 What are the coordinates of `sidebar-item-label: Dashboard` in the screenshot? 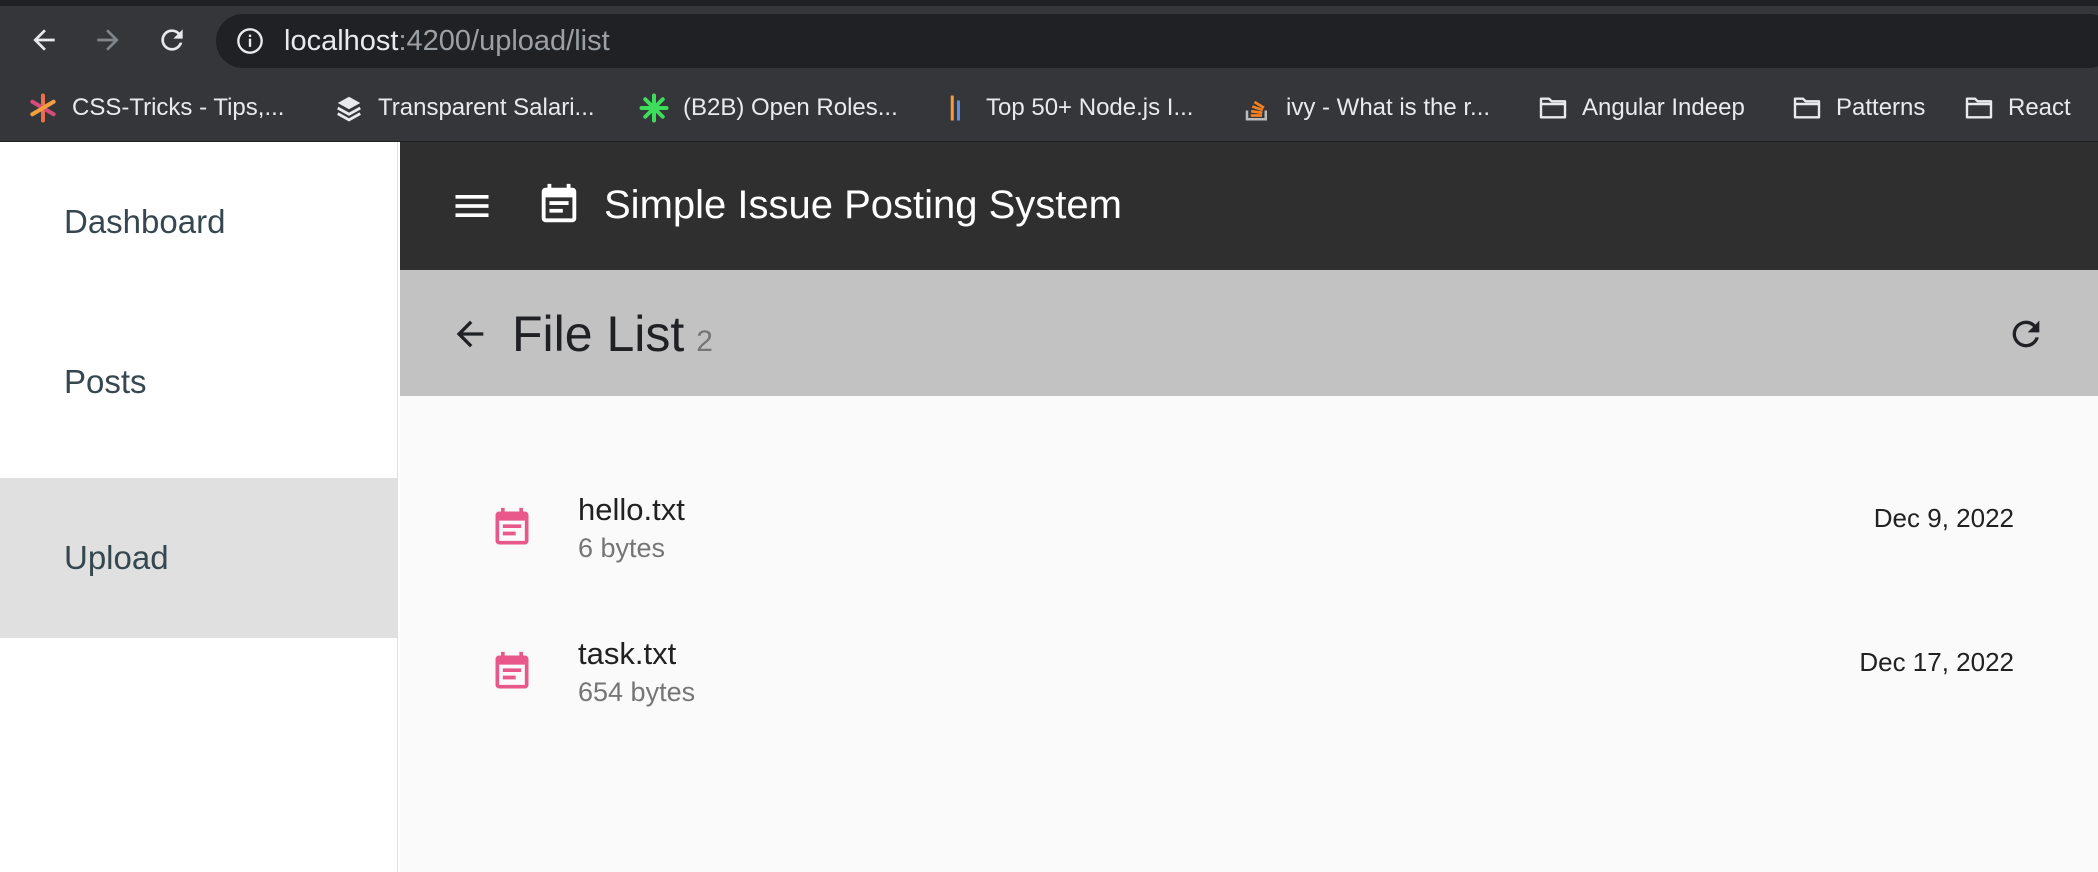 It's located at (145, 221).